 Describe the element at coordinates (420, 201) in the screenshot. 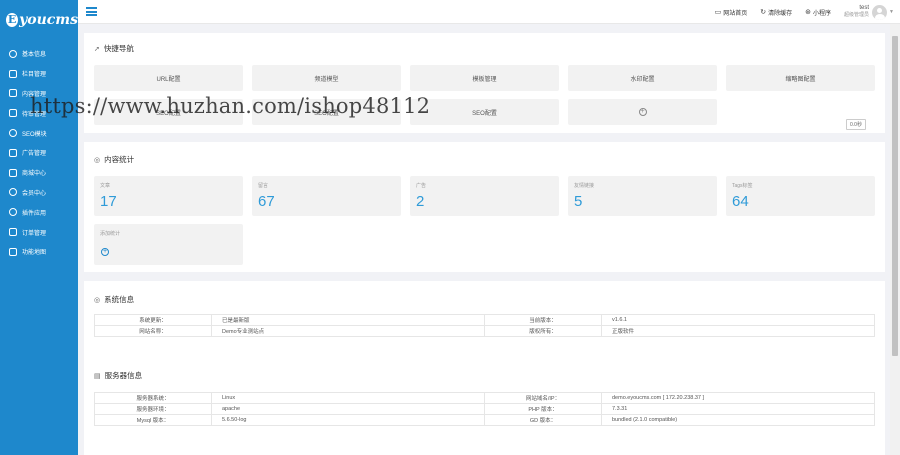

I see `stat-value: 2` at that location.